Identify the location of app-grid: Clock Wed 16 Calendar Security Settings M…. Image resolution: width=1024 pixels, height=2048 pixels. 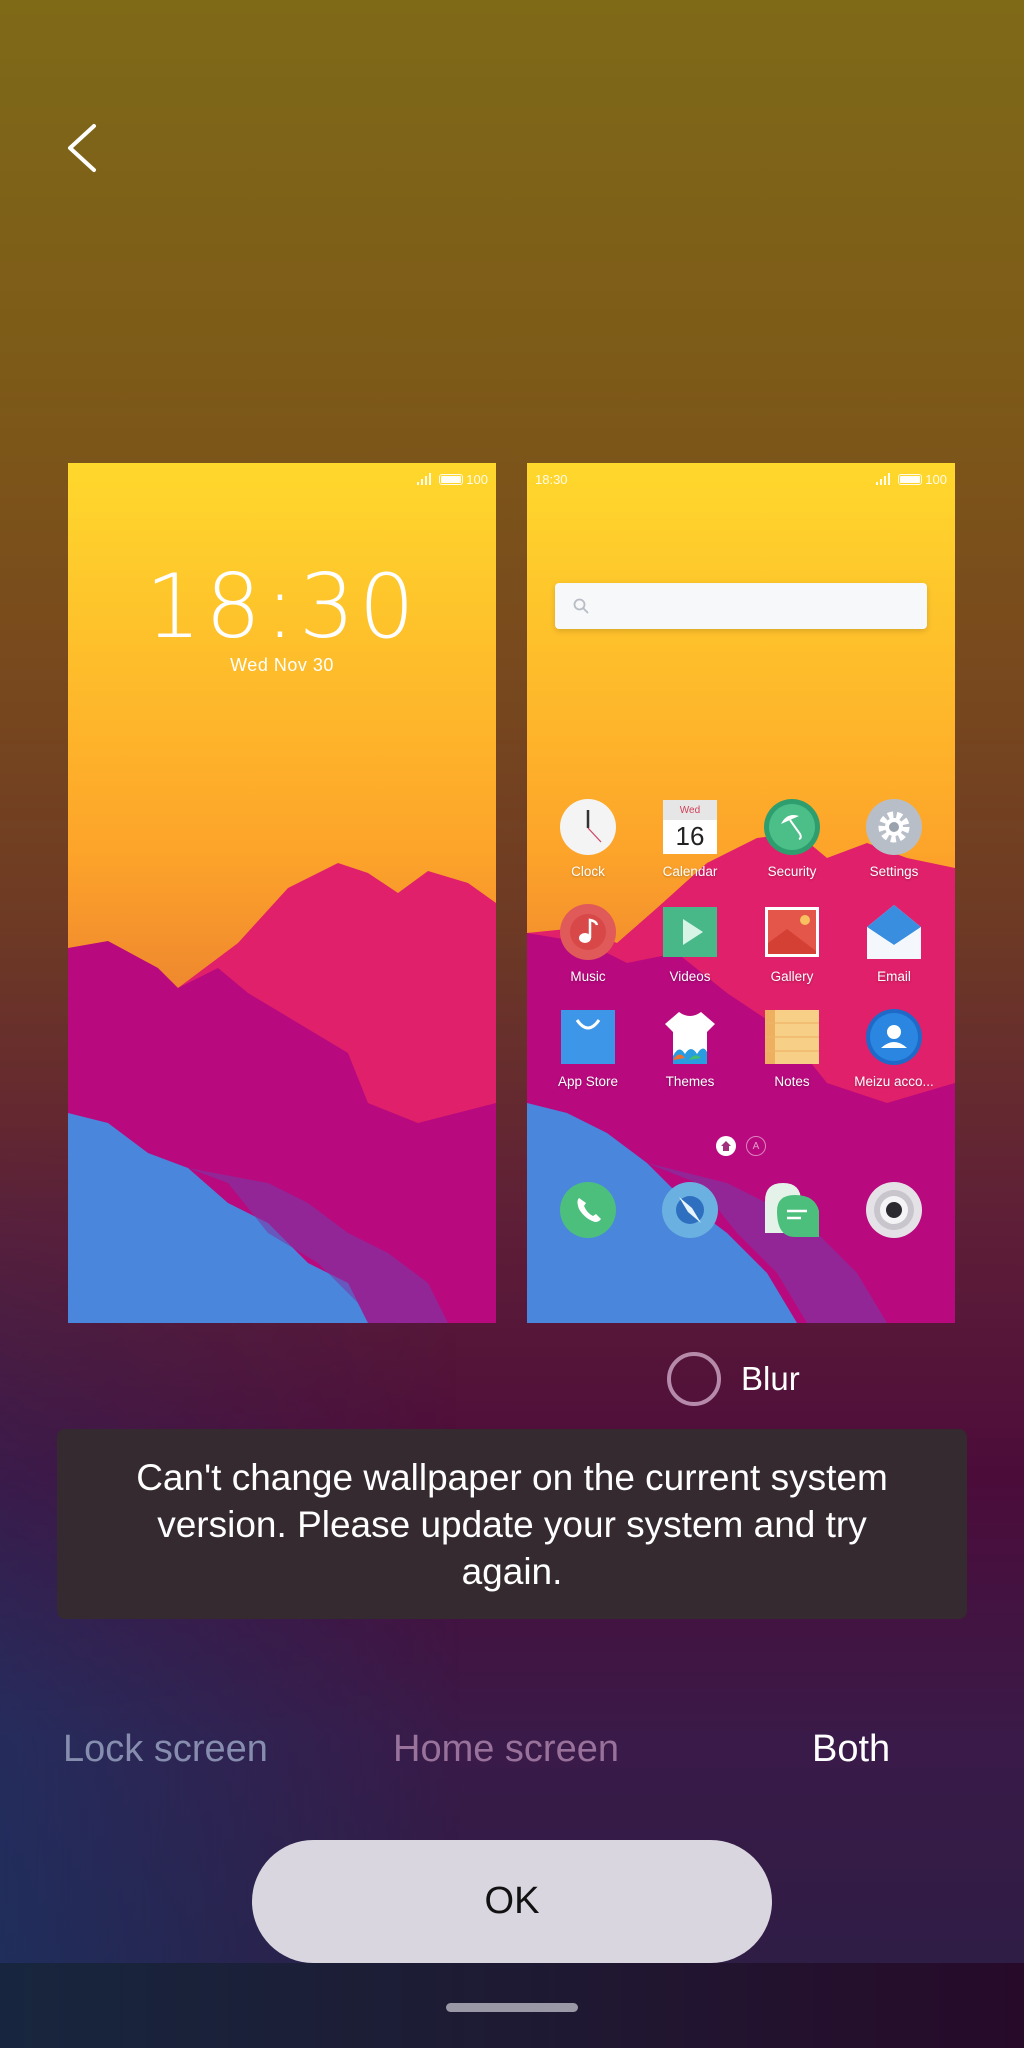
(741, 943).